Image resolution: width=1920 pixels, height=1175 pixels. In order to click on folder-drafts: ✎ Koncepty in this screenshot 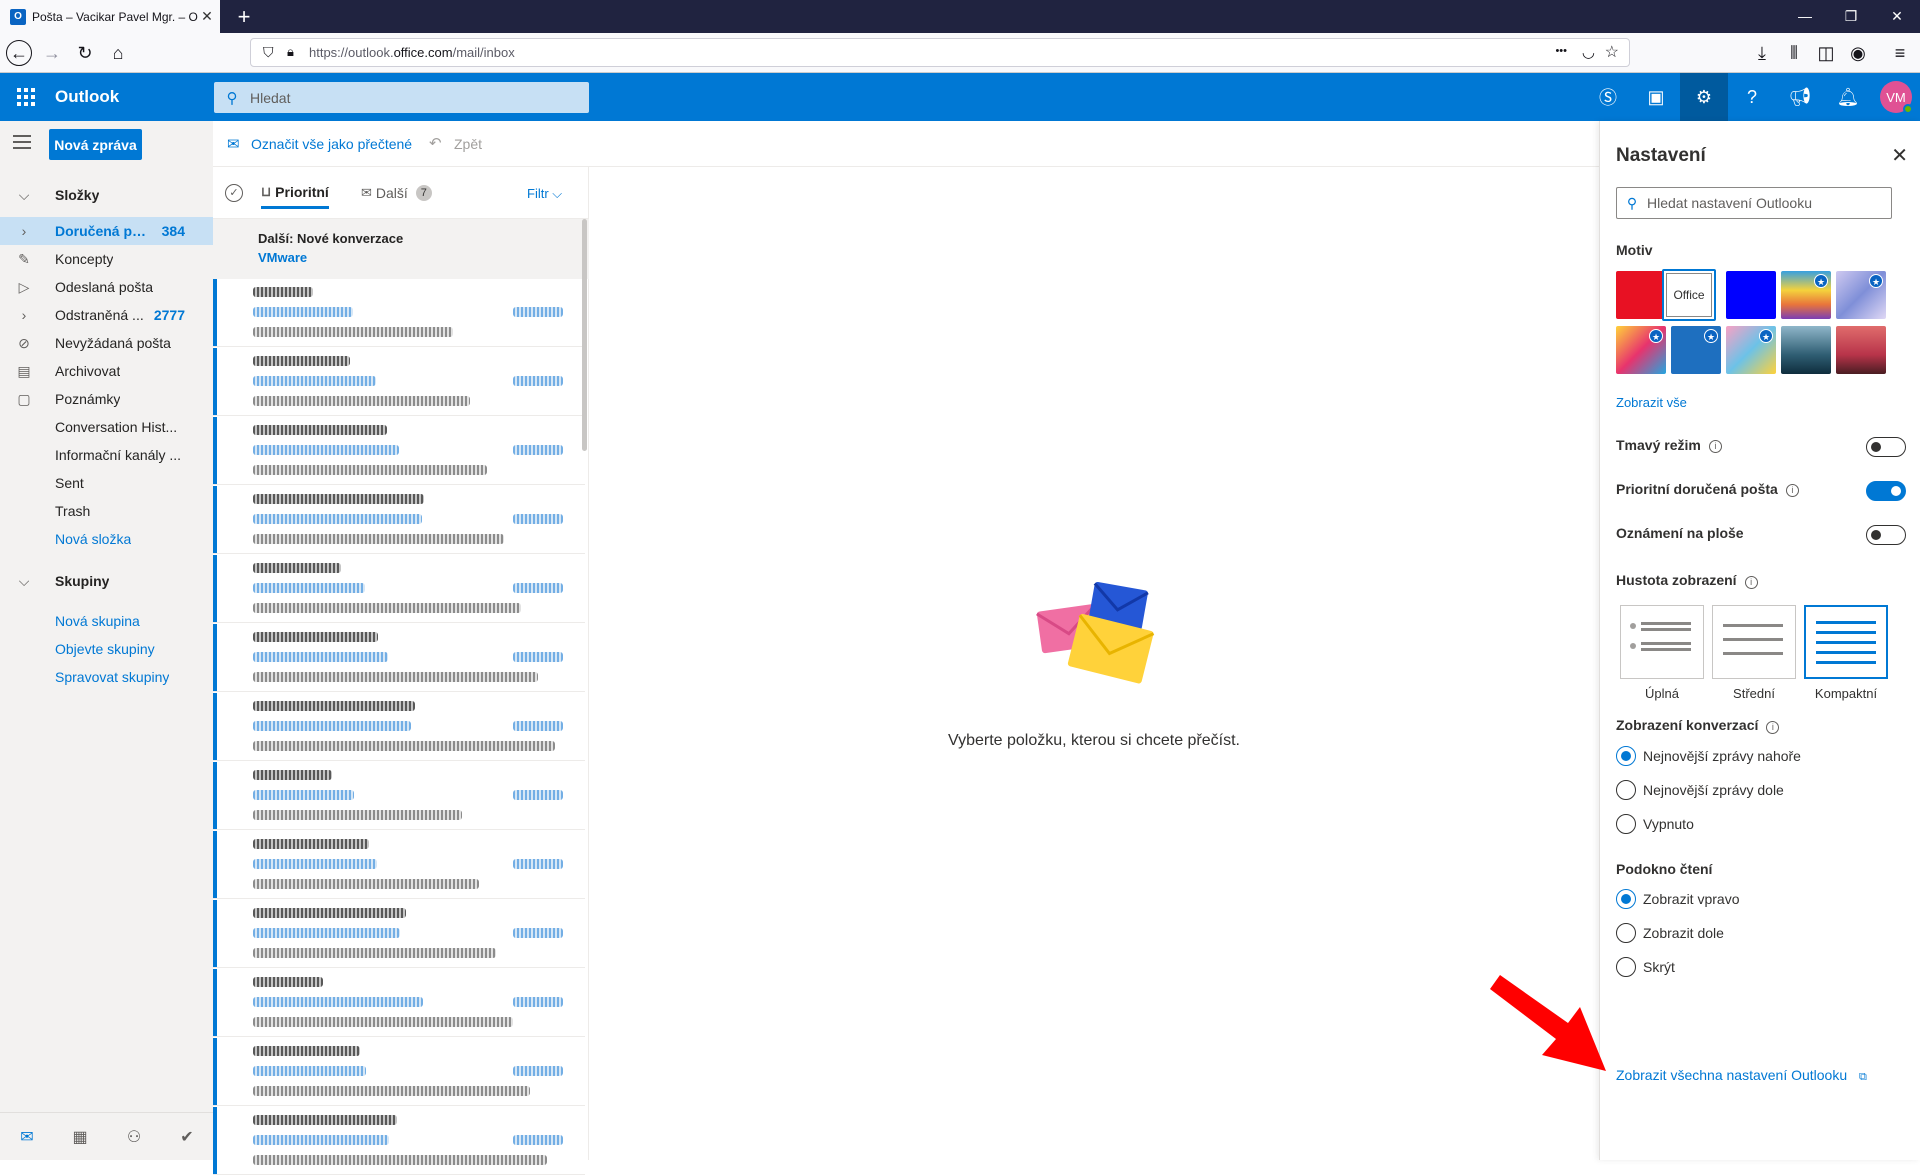, I will do `click(106, 259)`.